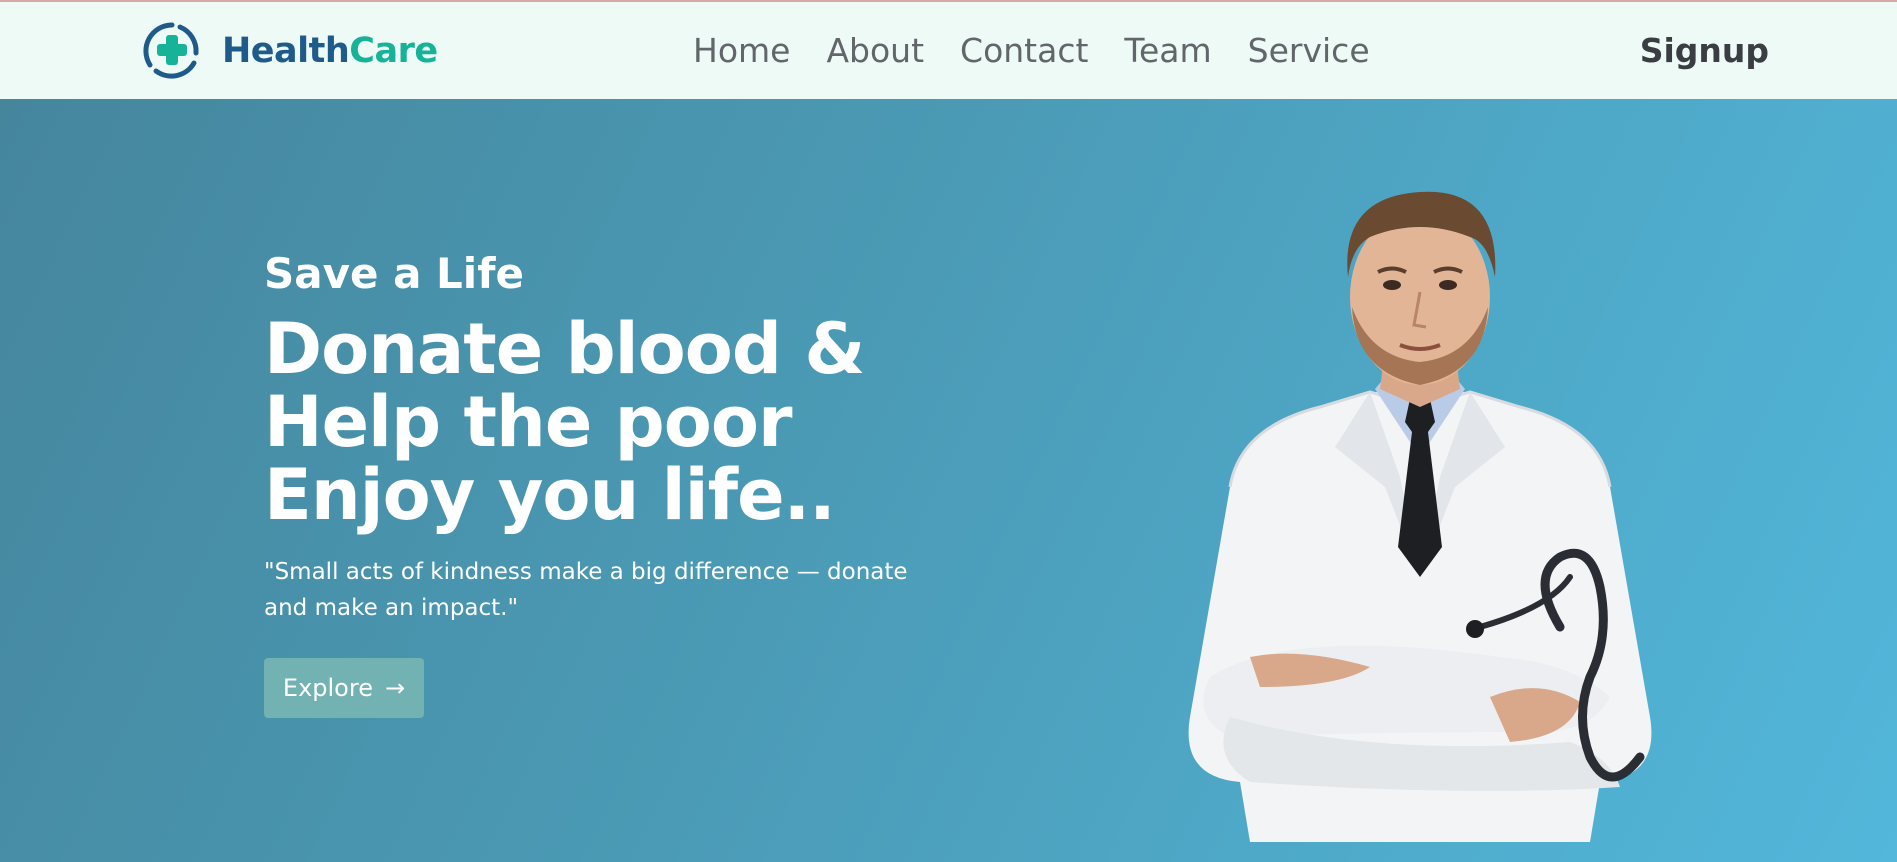 The height and width of the screenshot is (862, 1897). What do you see at coordinates (564, 349) in the screenshot?
I see `headline-line: Donate blood &` at bounding box center [564, 349].